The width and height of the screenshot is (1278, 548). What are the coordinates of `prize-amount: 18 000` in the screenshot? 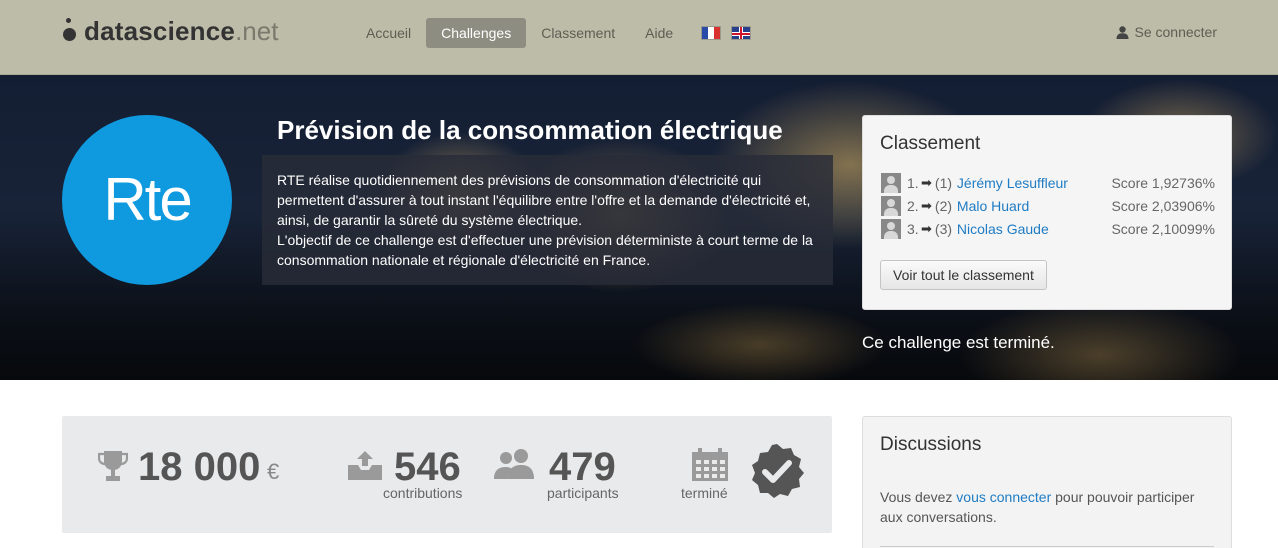 It's located at (199, 467).